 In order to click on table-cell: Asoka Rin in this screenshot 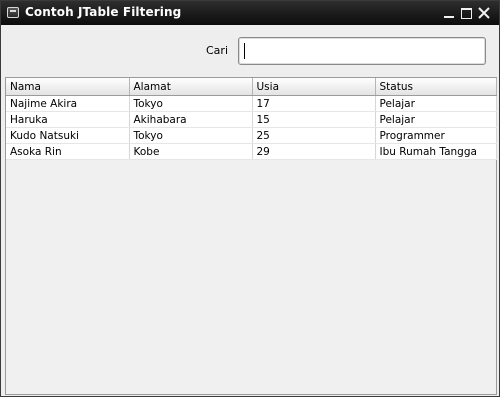, I will do `click(68, 151)`.